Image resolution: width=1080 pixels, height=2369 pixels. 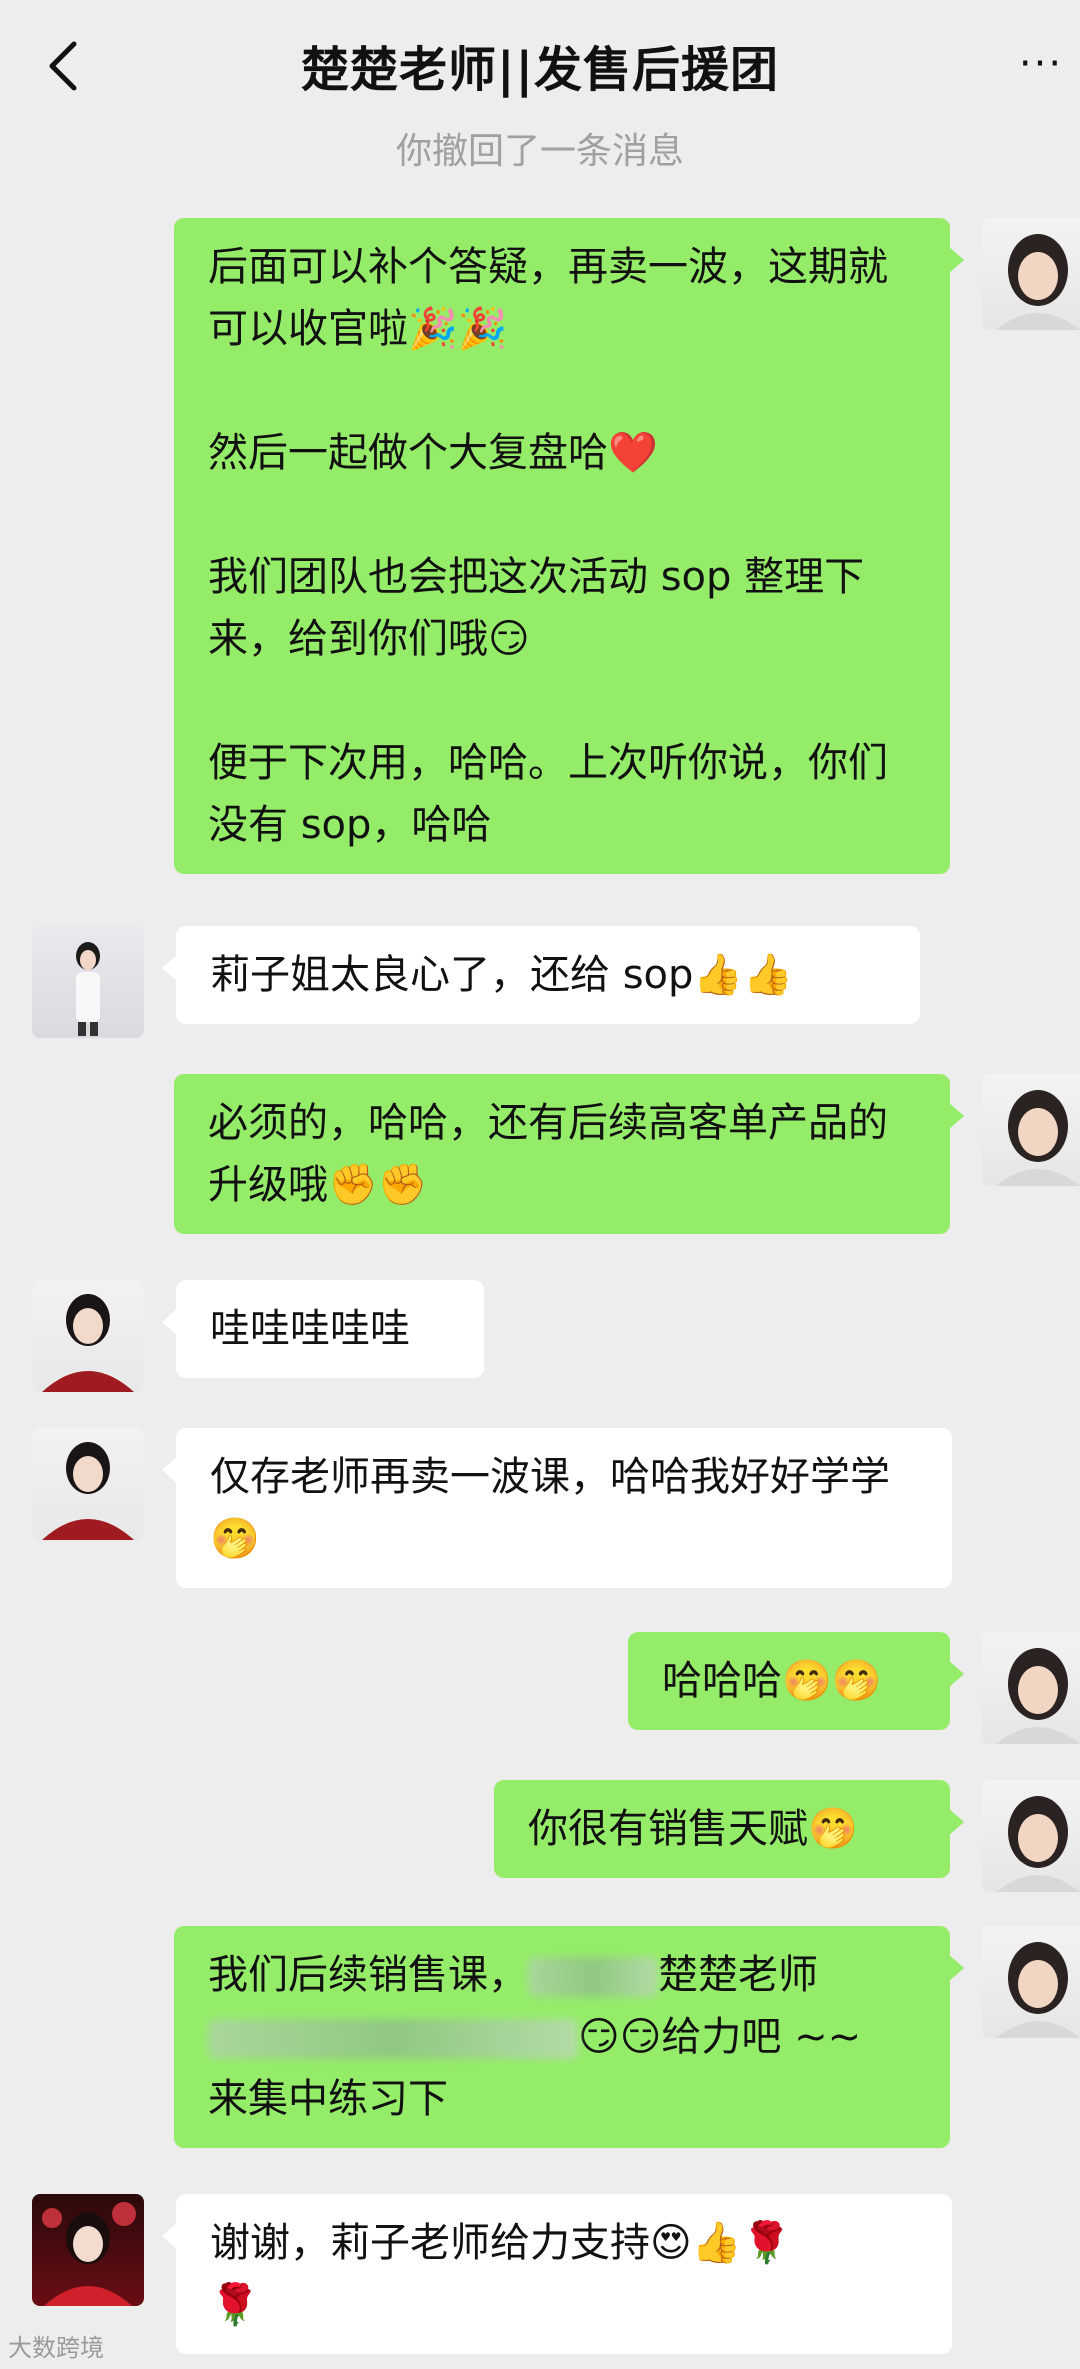 I want to click on system-notice: 你撤回了一条消息, so click(x=539, y=151).